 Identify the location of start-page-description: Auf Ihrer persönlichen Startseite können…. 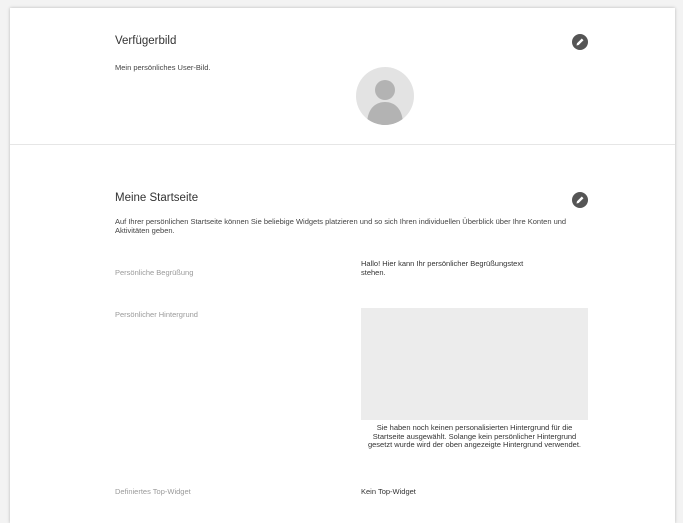
(341, 226).